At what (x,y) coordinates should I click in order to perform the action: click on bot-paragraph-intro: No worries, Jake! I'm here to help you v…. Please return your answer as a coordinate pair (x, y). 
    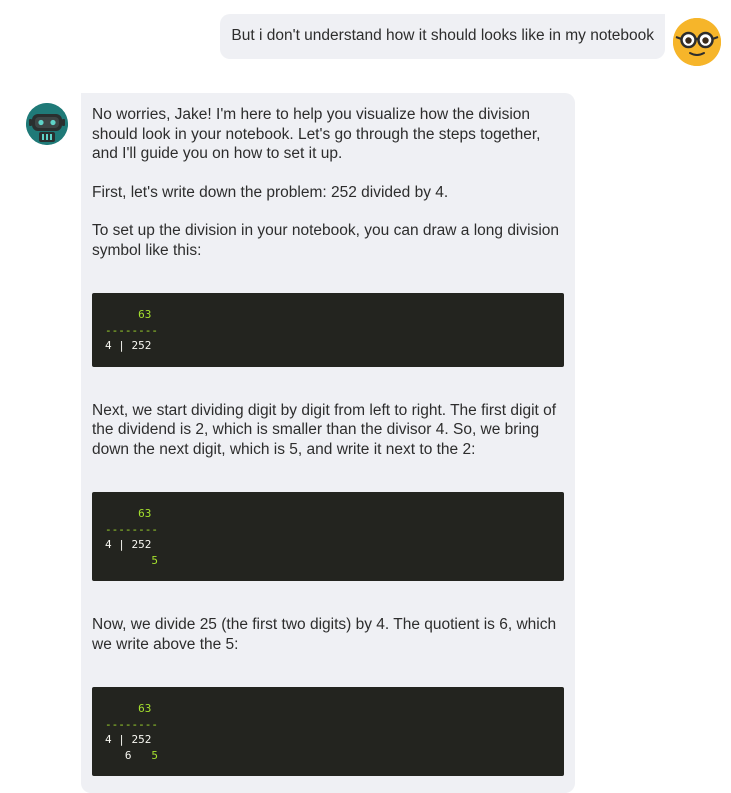
    Looking at the image, I should click on (316, 134).